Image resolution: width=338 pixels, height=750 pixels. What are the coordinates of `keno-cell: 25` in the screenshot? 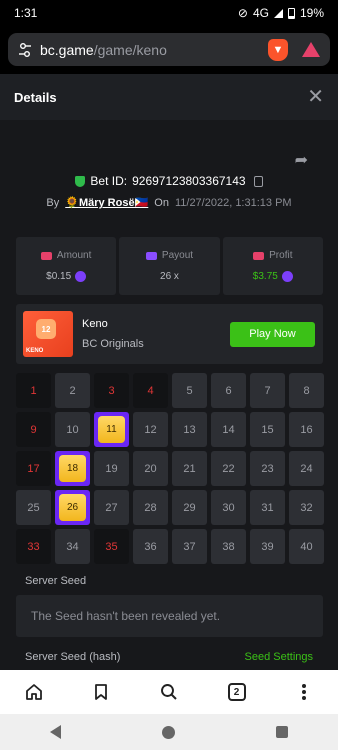 It's located at (33, 507).